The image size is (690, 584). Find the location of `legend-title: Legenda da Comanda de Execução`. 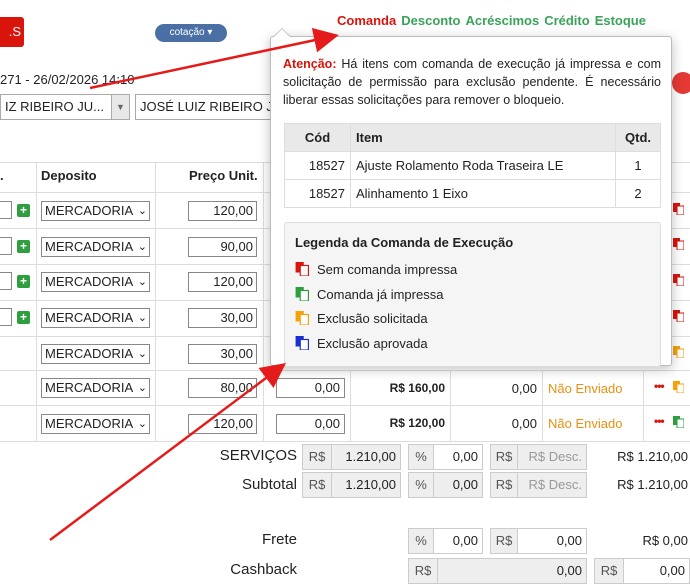

legend-title: Legenda da Comanda de Execução is located at coordinates (404, 242).